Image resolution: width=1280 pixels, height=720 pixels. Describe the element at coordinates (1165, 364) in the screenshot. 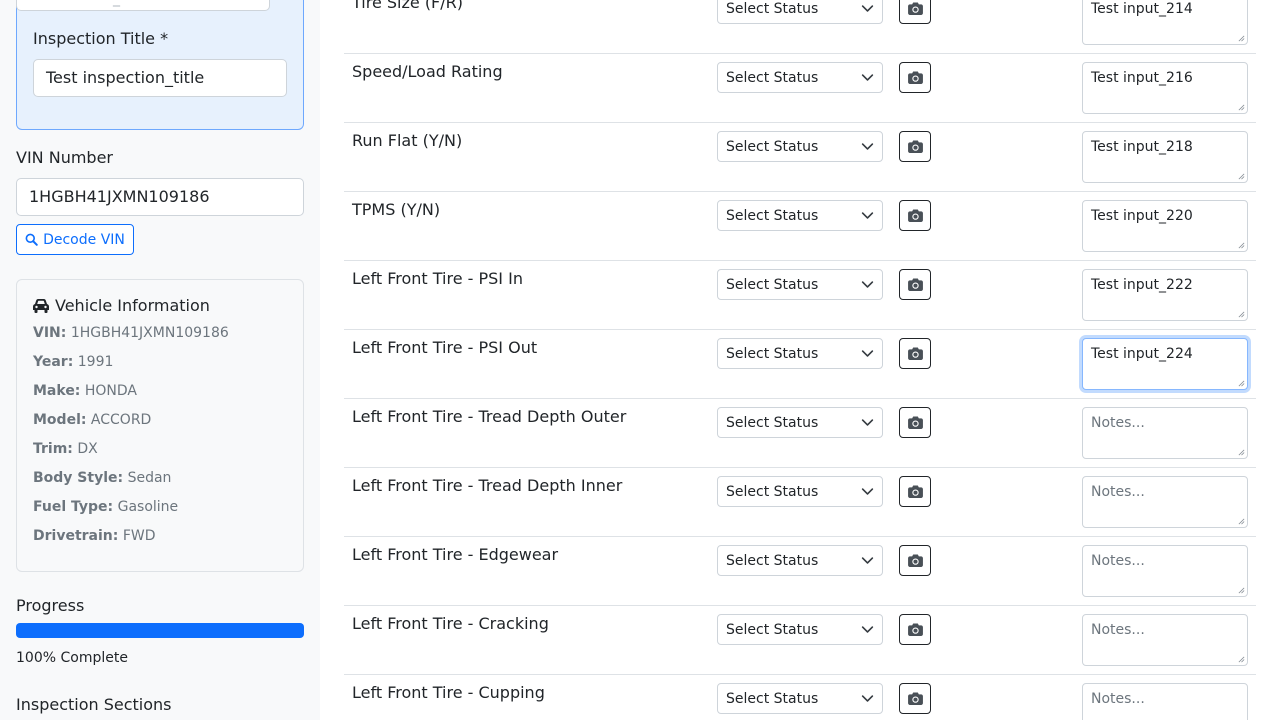

I see `notes-textarea: Test input_224` at that location.